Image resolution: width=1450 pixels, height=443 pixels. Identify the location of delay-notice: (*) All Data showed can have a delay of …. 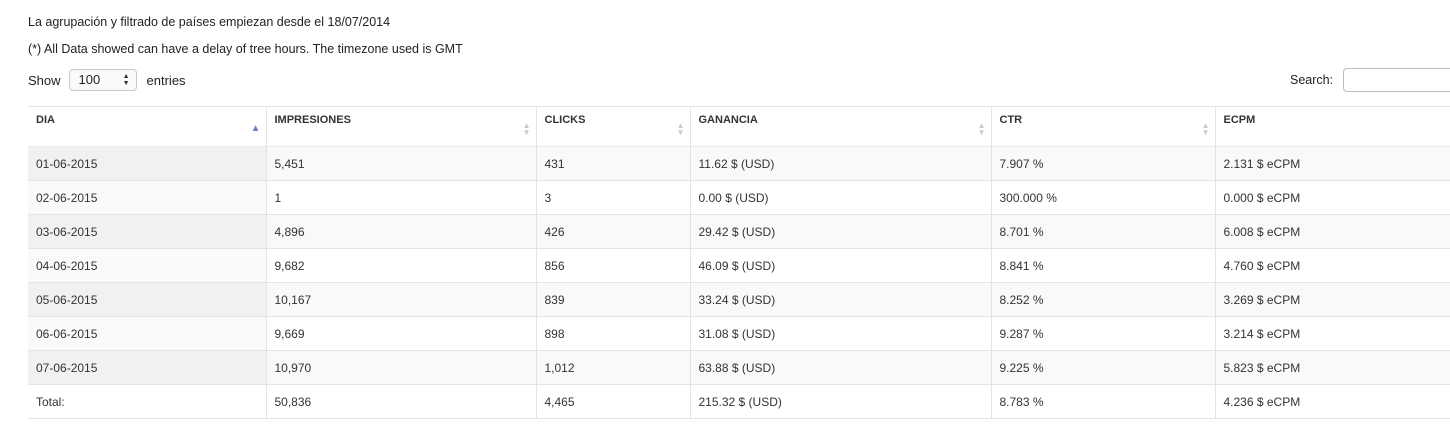
(245, 49).